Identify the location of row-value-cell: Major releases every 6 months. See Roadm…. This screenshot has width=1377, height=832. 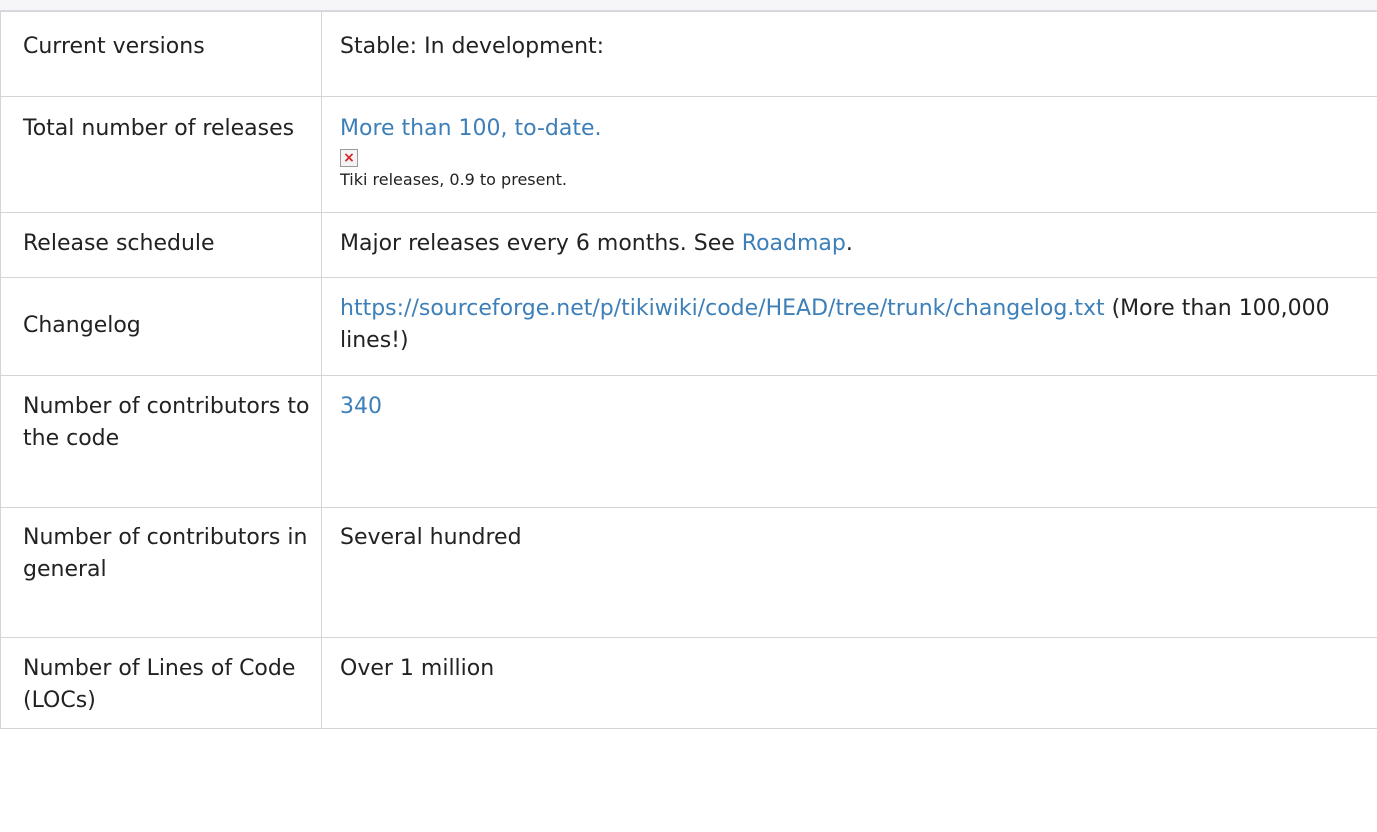
(849, 245).